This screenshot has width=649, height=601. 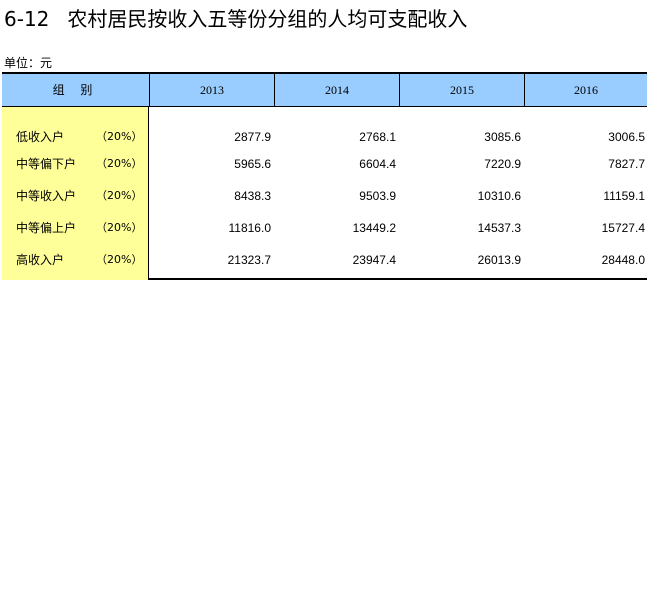 What do you see at coordinates (252, 137) in the screenshot?
I see `cell-2013: 2877.9` at bounding box center [252, 137].